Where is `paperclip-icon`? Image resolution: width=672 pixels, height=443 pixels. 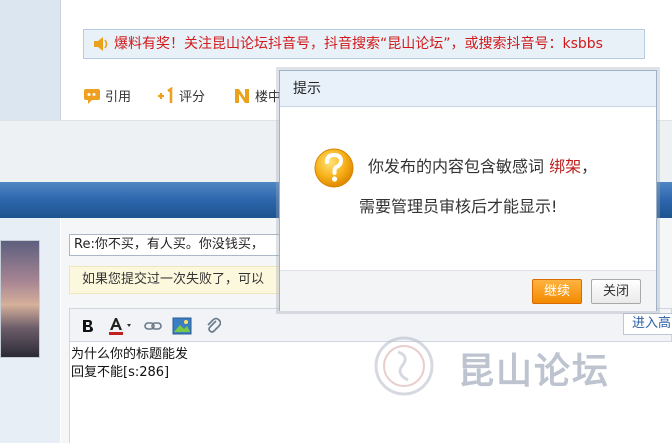
paperclip-icon is located at coordinates (214, 325).